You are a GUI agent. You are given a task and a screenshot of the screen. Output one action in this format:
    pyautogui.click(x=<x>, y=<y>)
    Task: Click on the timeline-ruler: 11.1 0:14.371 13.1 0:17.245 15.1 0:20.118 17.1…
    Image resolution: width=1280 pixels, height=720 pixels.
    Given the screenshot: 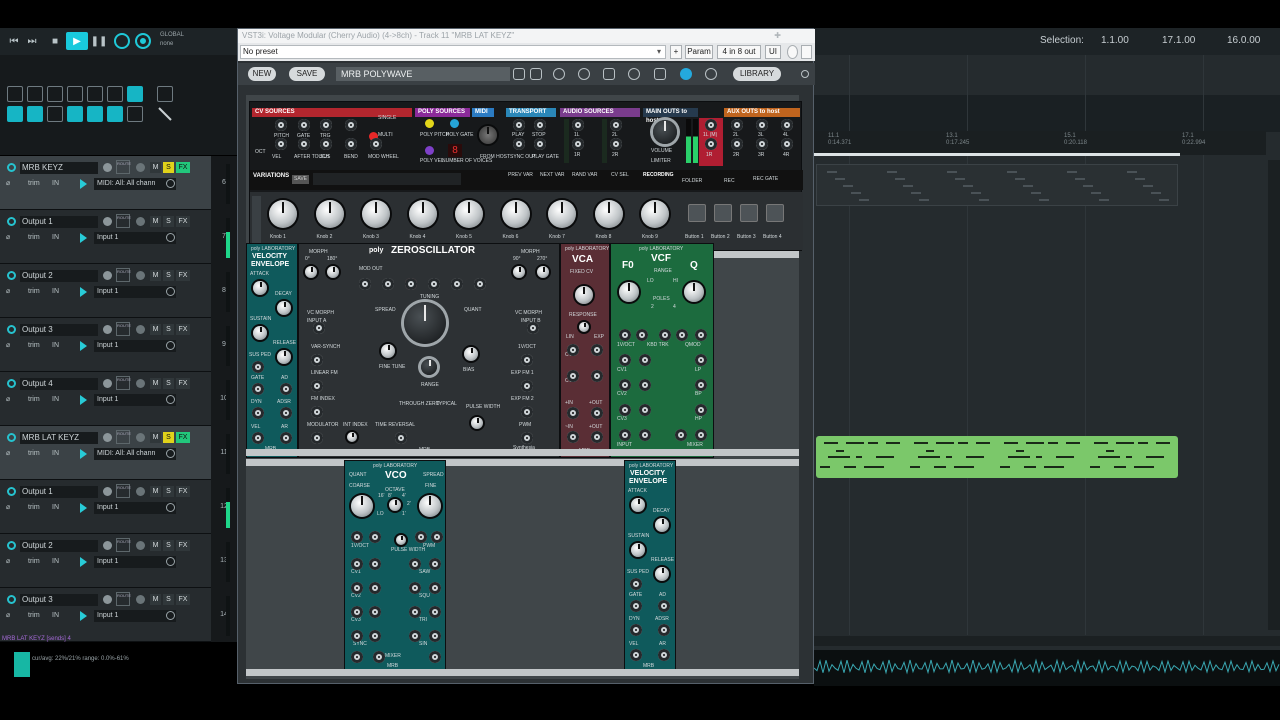 What is the action you would take?
    pyautogui.click(x=1040, y=143)
    